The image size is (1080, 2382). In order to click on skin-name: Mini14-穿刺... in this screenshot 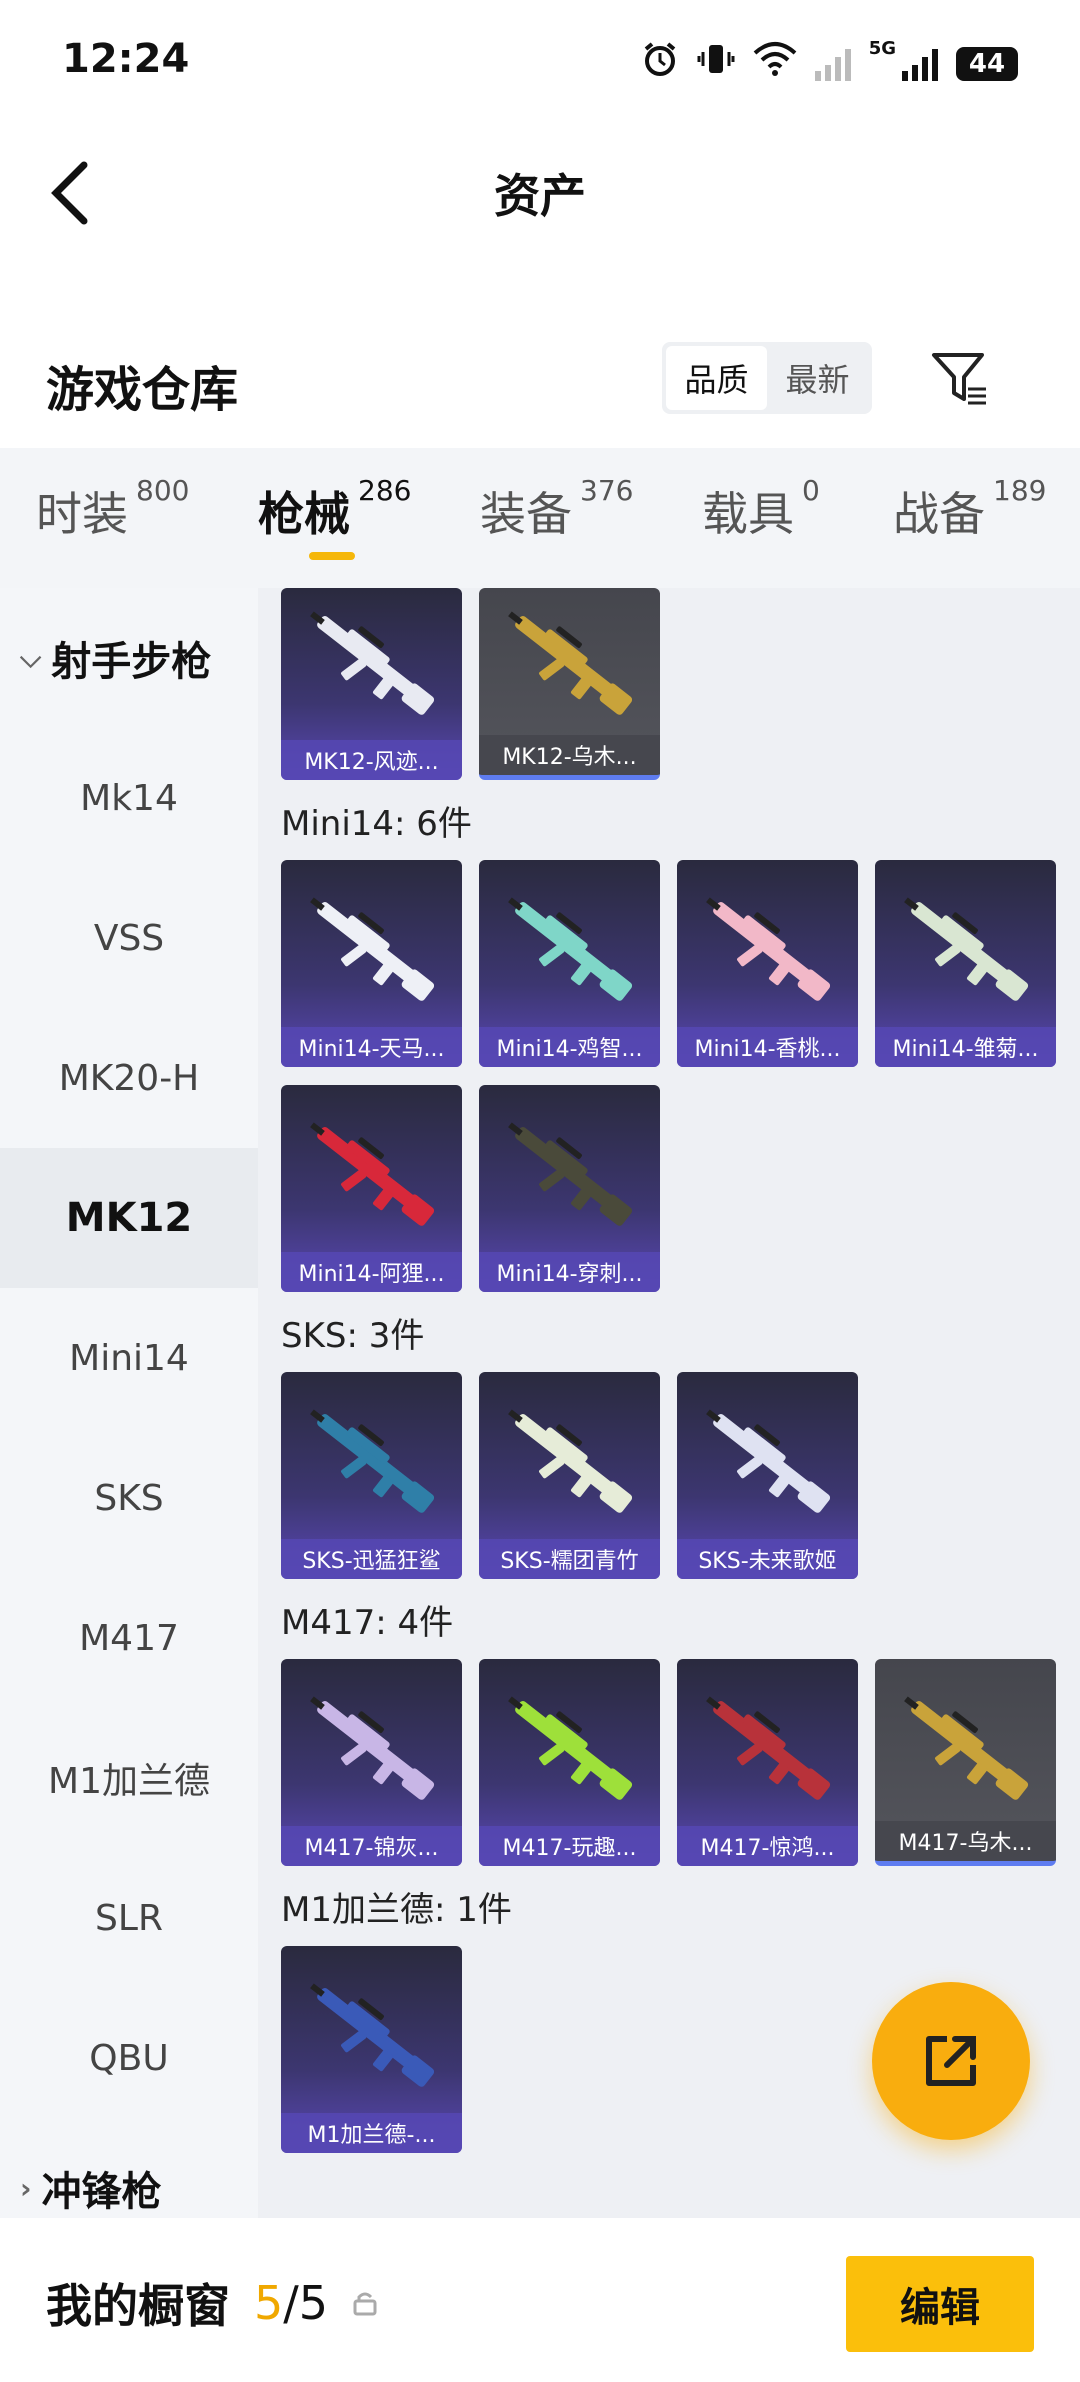, I will do `click(569, 1272)`.